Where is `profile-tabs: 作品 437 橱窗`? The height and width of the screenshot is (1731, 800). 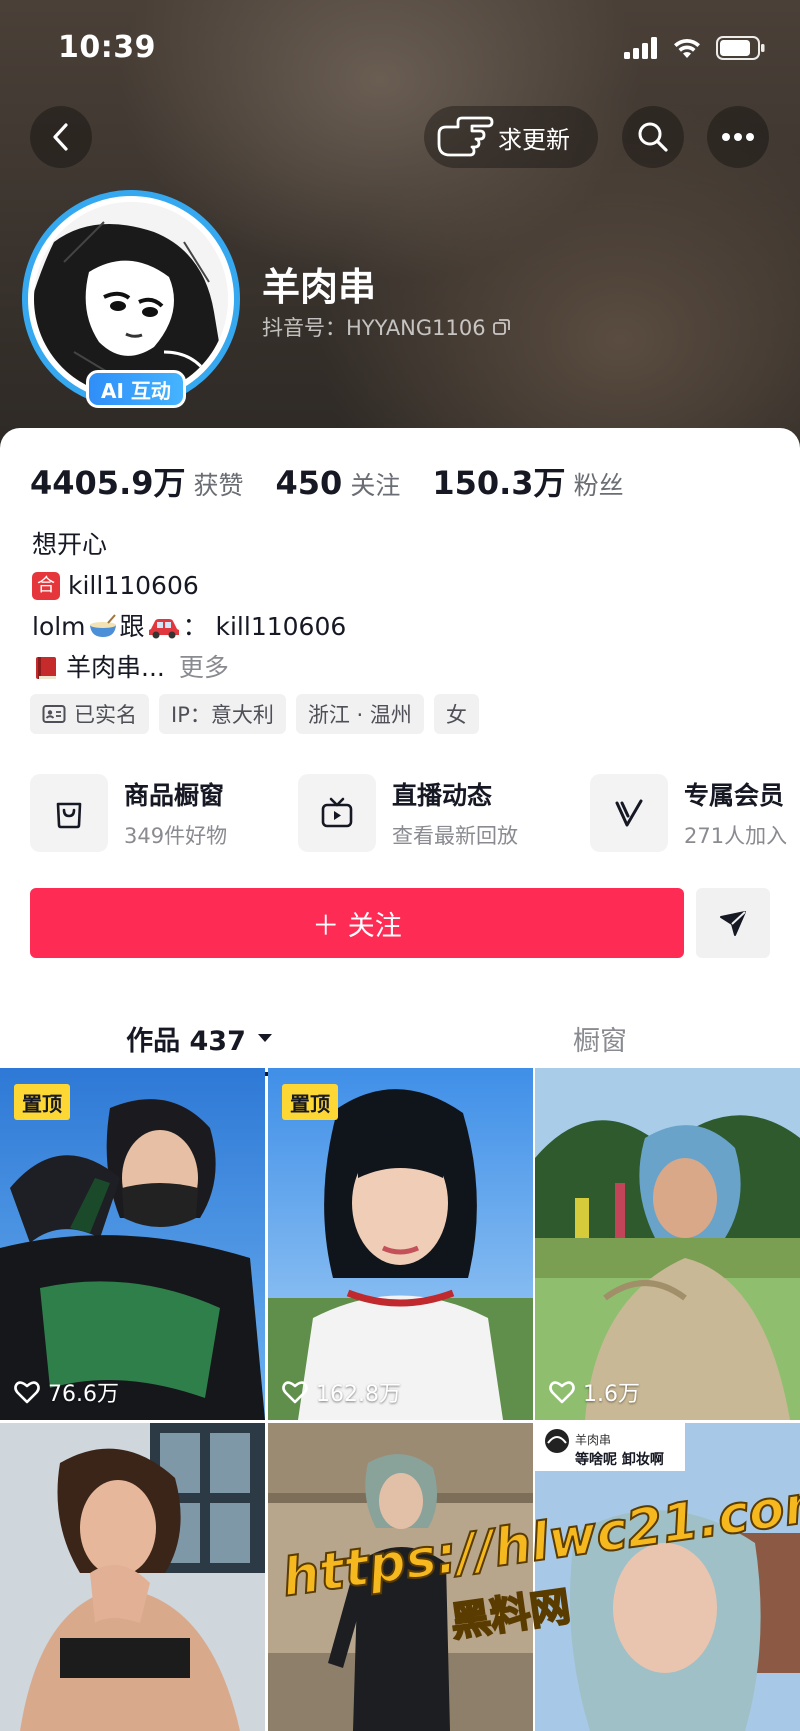 profile-tabs: 作品 437 橱窗 is located at coordinates (400, 1038).